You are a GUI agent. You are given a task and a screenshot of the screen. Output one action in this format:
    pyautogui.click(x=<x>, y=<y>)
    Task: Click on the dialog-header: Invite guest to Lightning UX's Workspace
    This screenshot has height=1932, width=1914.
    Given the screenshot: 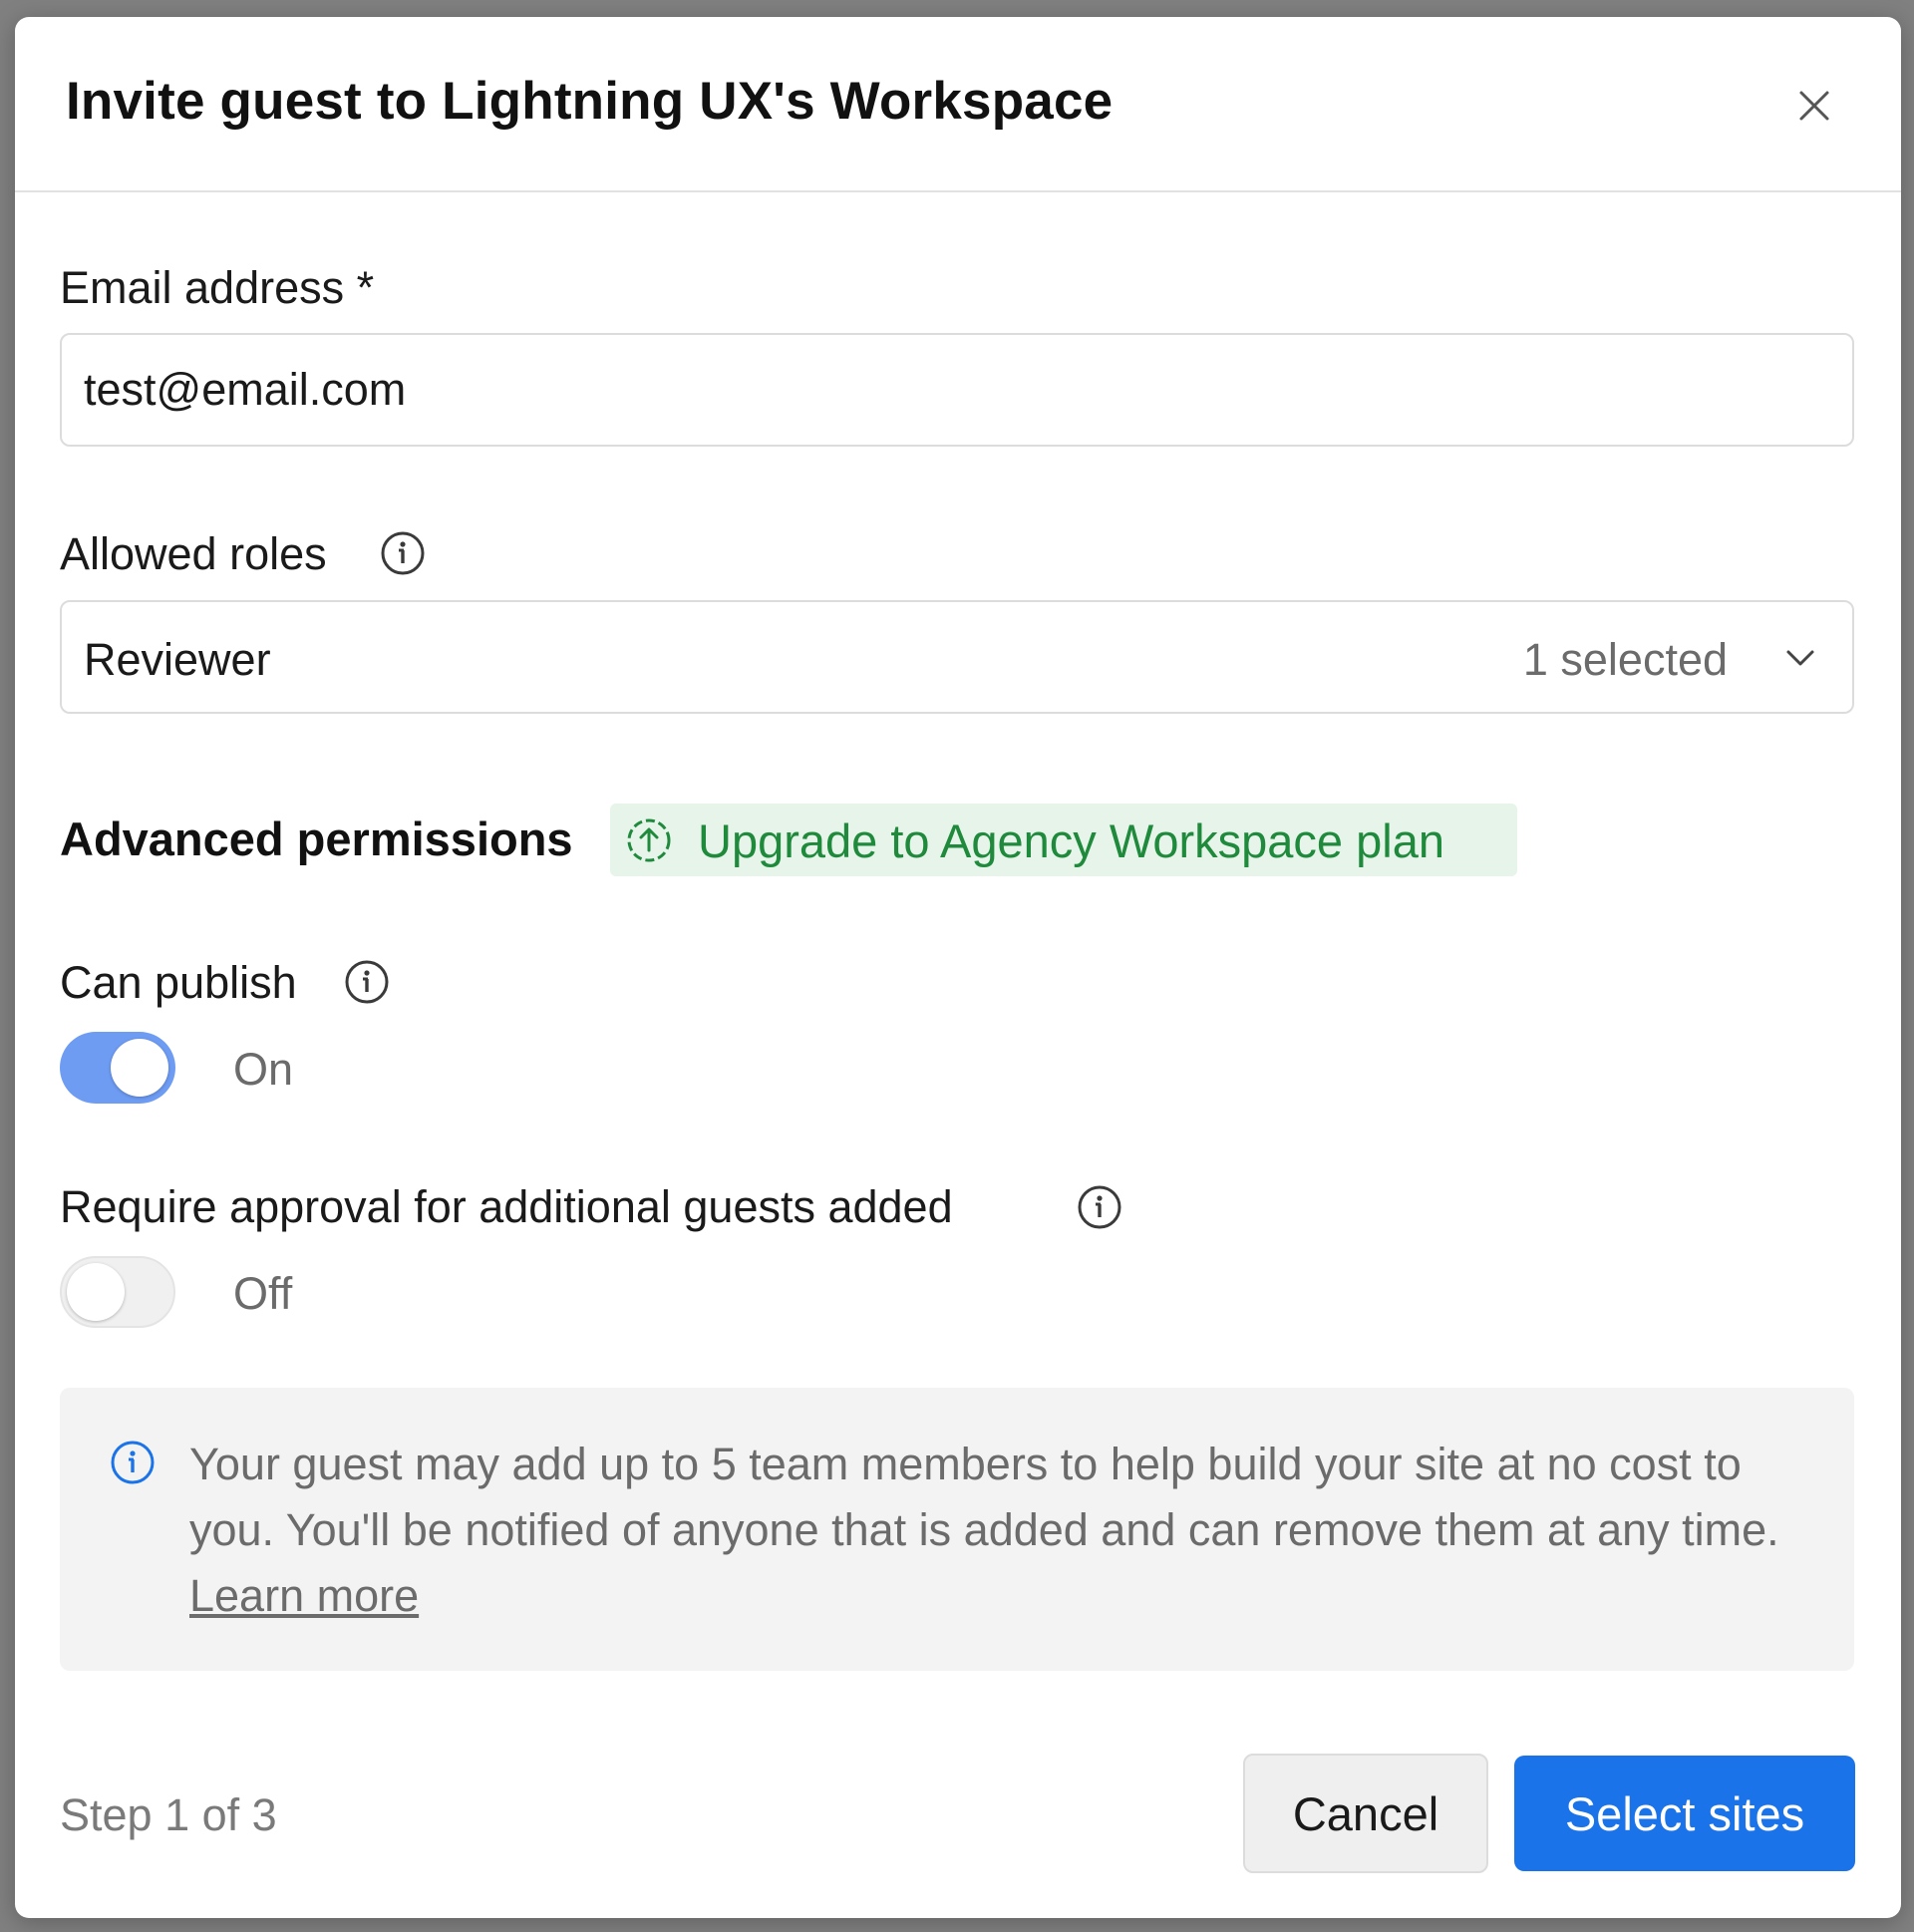 What is the action you would take?
    pyautogui.click(x=958, y=104)
    